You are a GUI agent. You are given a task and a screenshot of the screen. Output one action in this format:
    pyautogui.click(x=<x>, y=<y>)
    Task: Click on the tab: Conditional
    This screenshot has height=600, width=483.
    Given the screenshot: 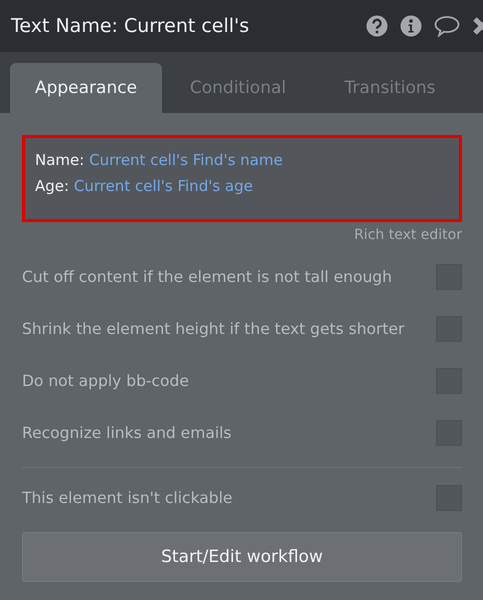 What is the action you would take?
    pyautogui.click(x=238, y=88)
    